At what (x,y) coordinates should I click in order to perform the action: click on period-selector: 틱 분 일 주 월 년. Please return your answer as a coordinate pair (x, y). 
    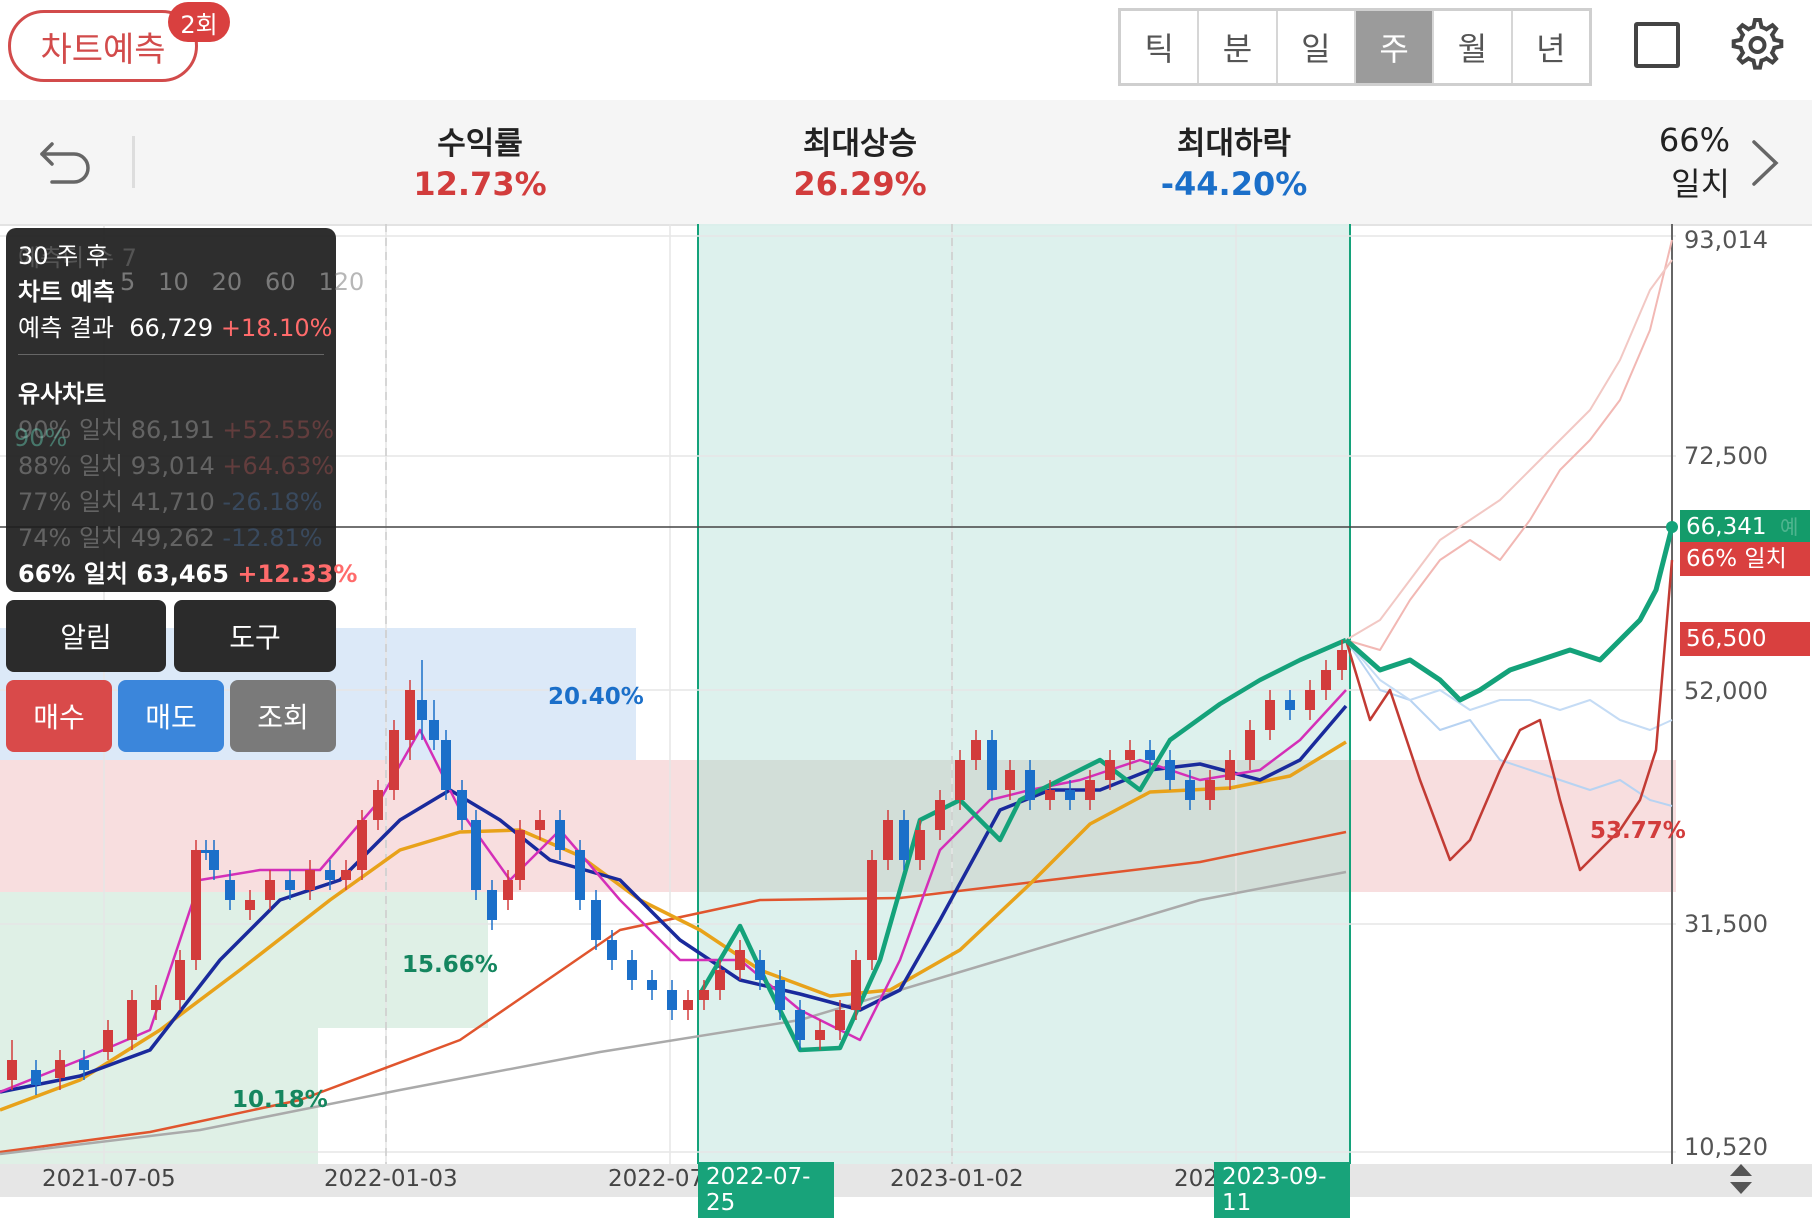
    Looking at the image, I should click on (1355, 47).